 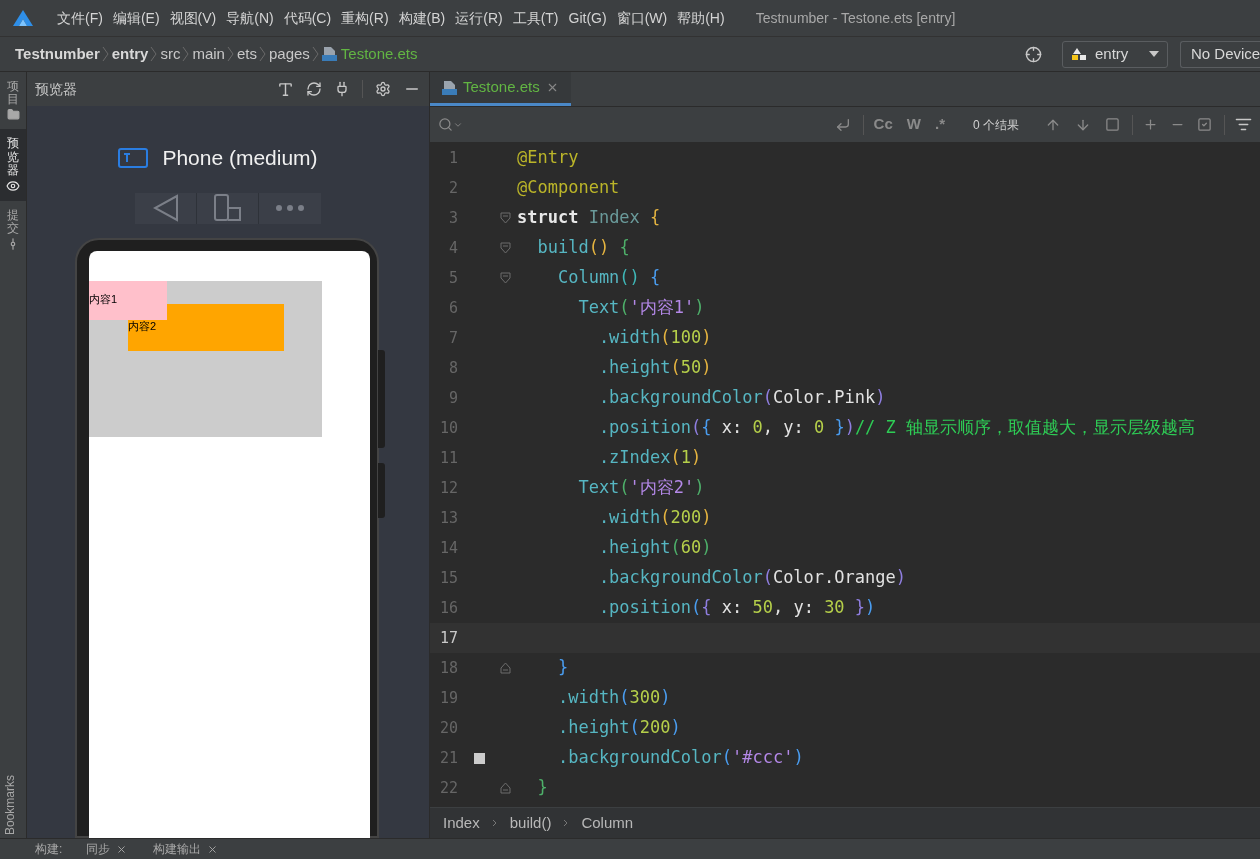 I want to click on device-dropdown: No Device, so click(x=1220, y=54).